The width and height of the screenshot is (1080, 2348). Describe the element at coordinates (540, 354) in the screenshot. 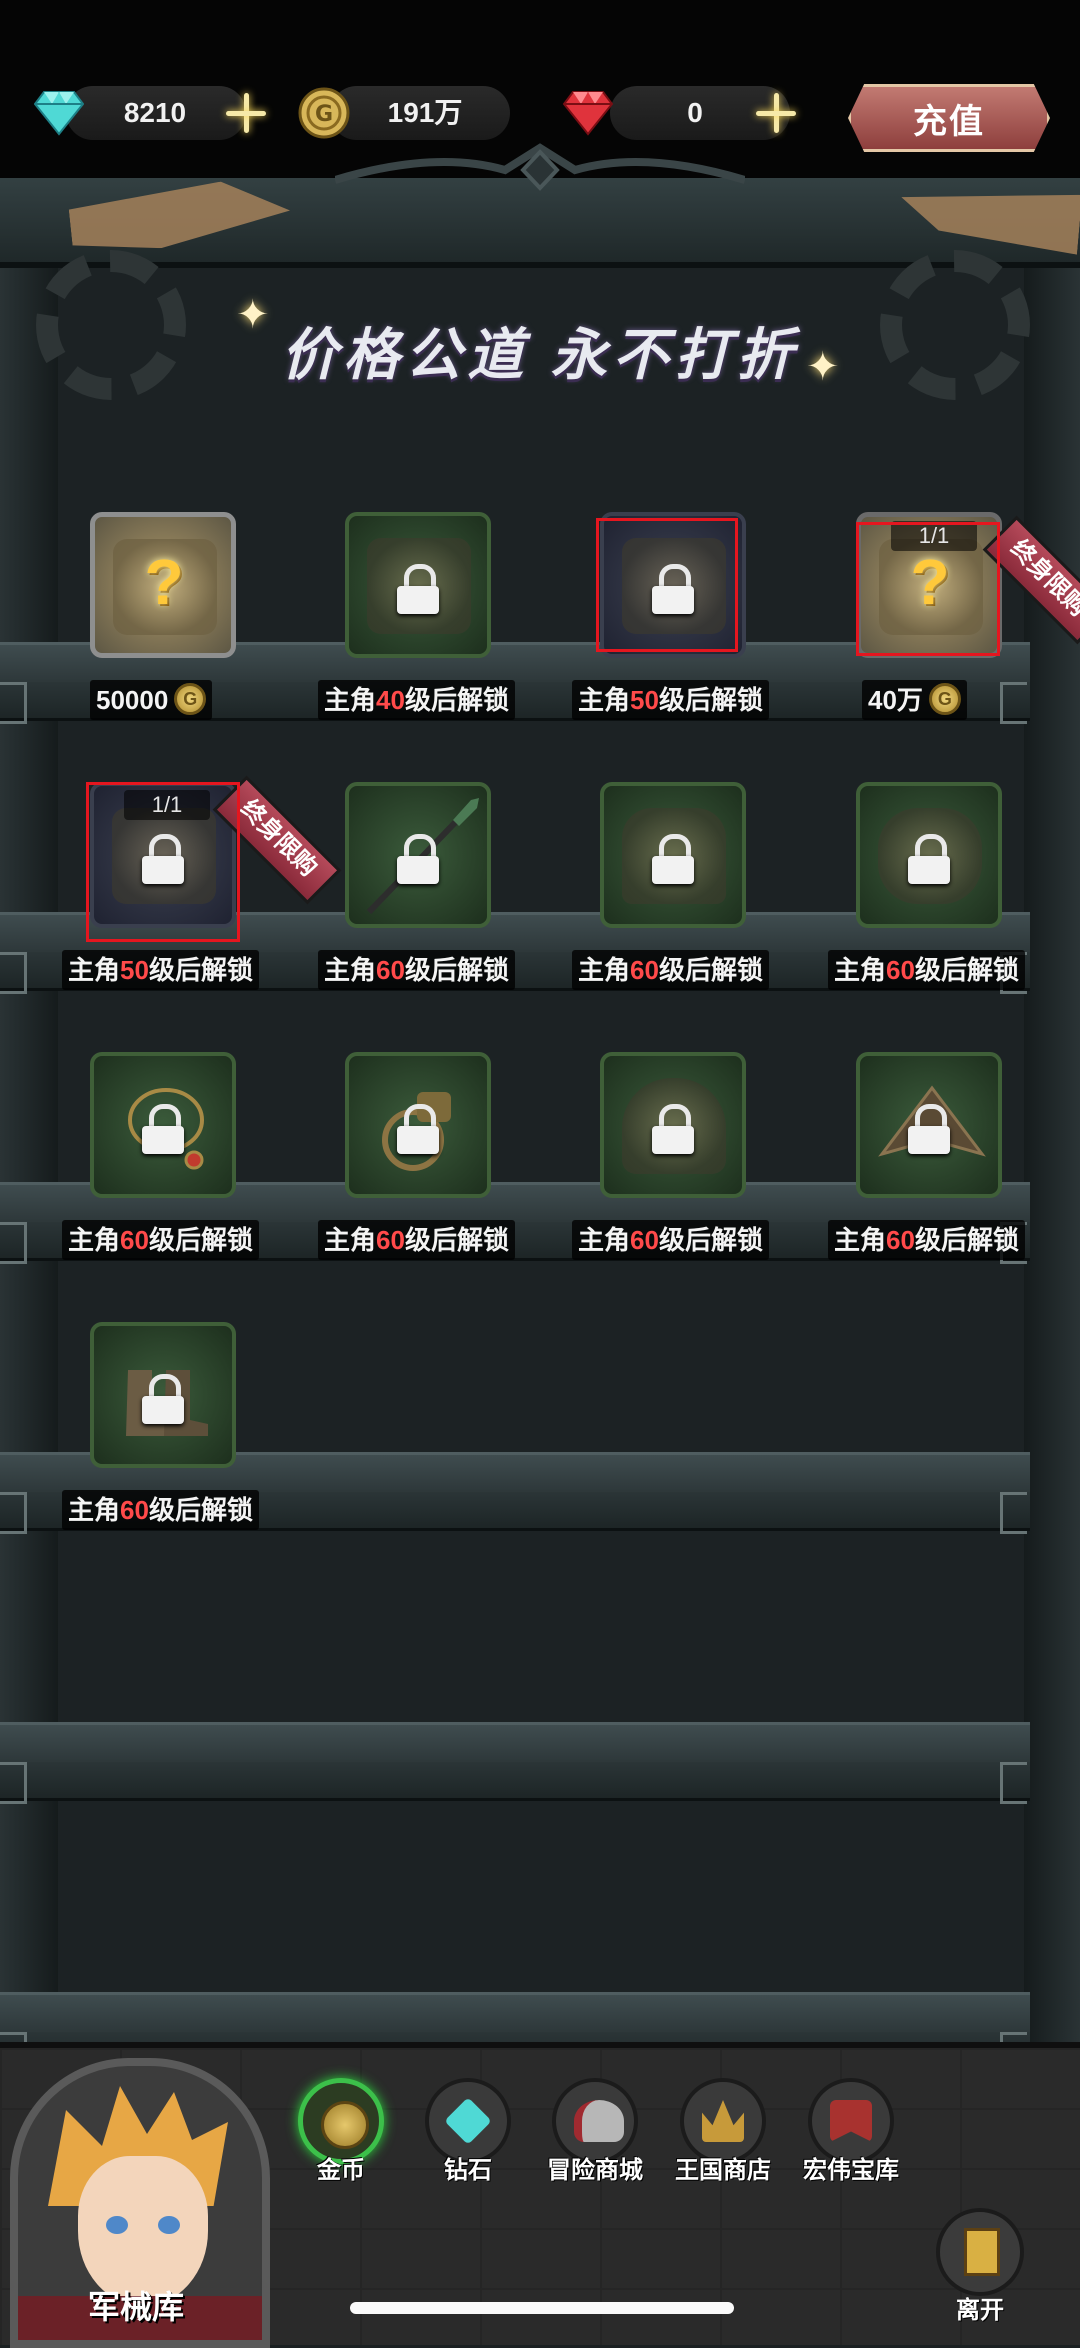

I see `shop-slogan: 价格公道 永不打折` at that location.